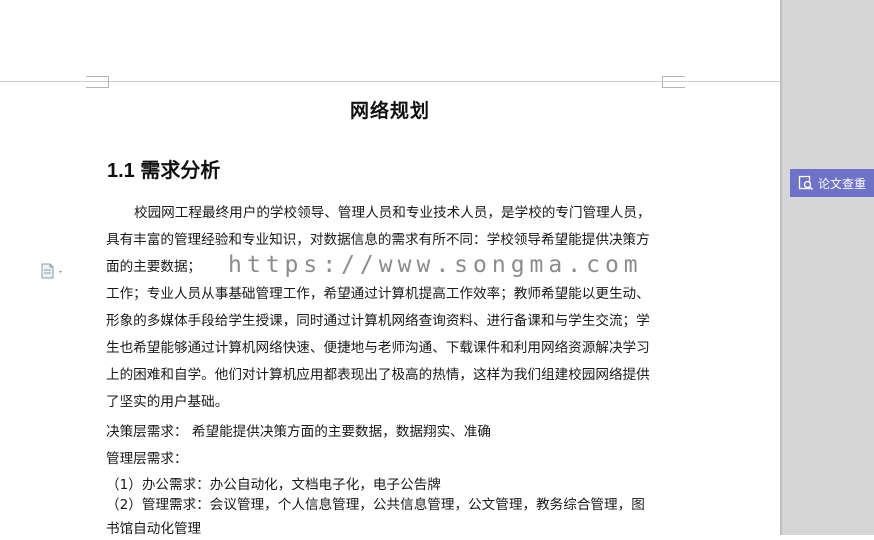 The height and width of the screenshot is (540, 874). I want to click on margin-corner-mark-left, so click(97, 82).